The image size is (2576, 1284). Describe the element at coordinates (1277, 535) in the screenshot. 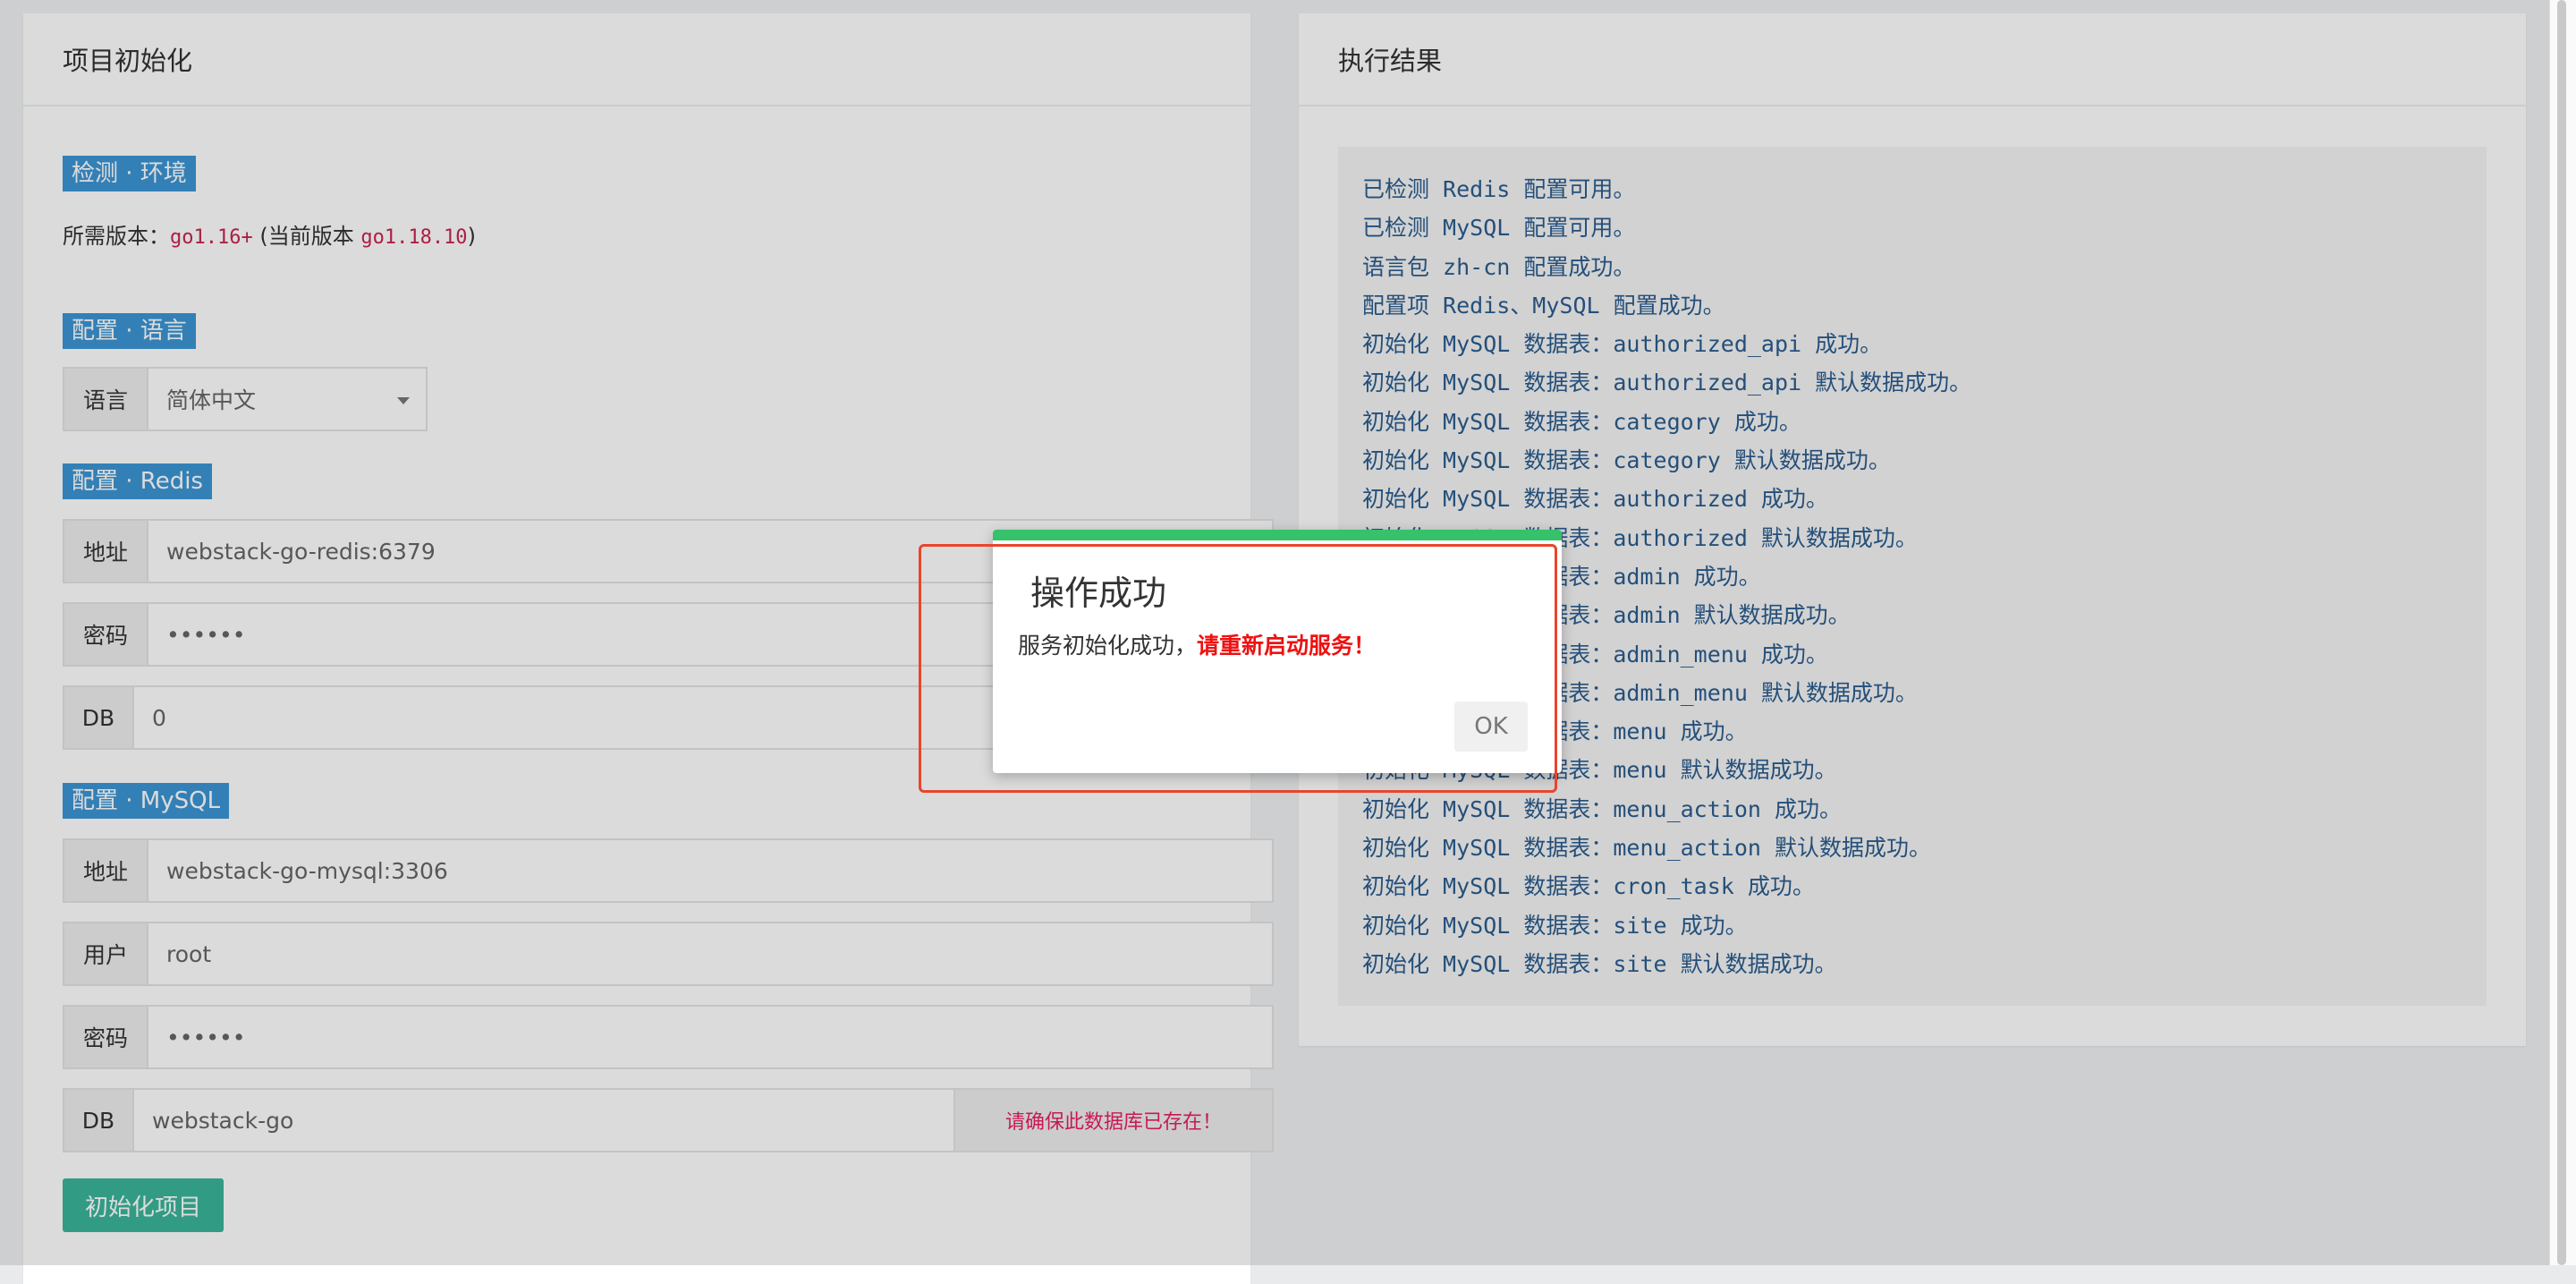

I see `dialog-accent-bar` at that location.